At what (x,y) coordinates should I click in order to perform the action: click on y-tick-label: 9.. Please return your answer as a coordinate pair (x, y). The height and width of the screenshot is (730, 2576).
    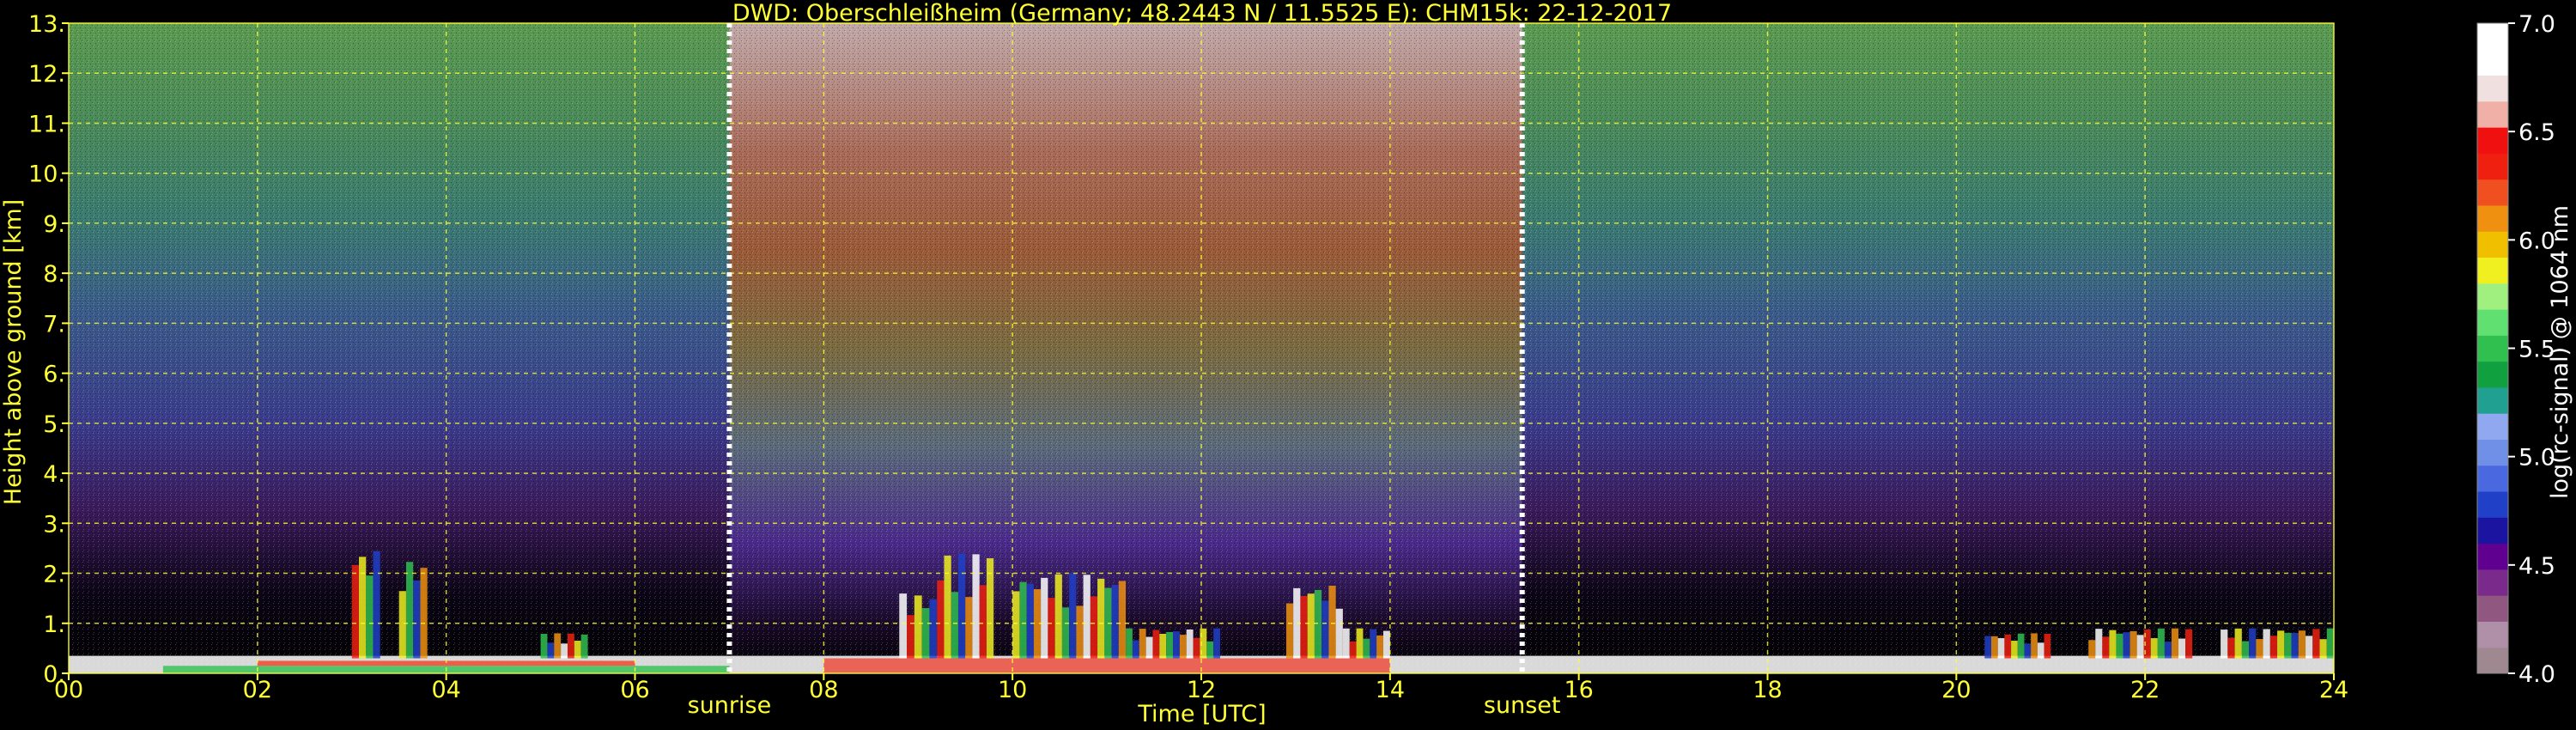
    Looking at the image, I should click on (54, 224).